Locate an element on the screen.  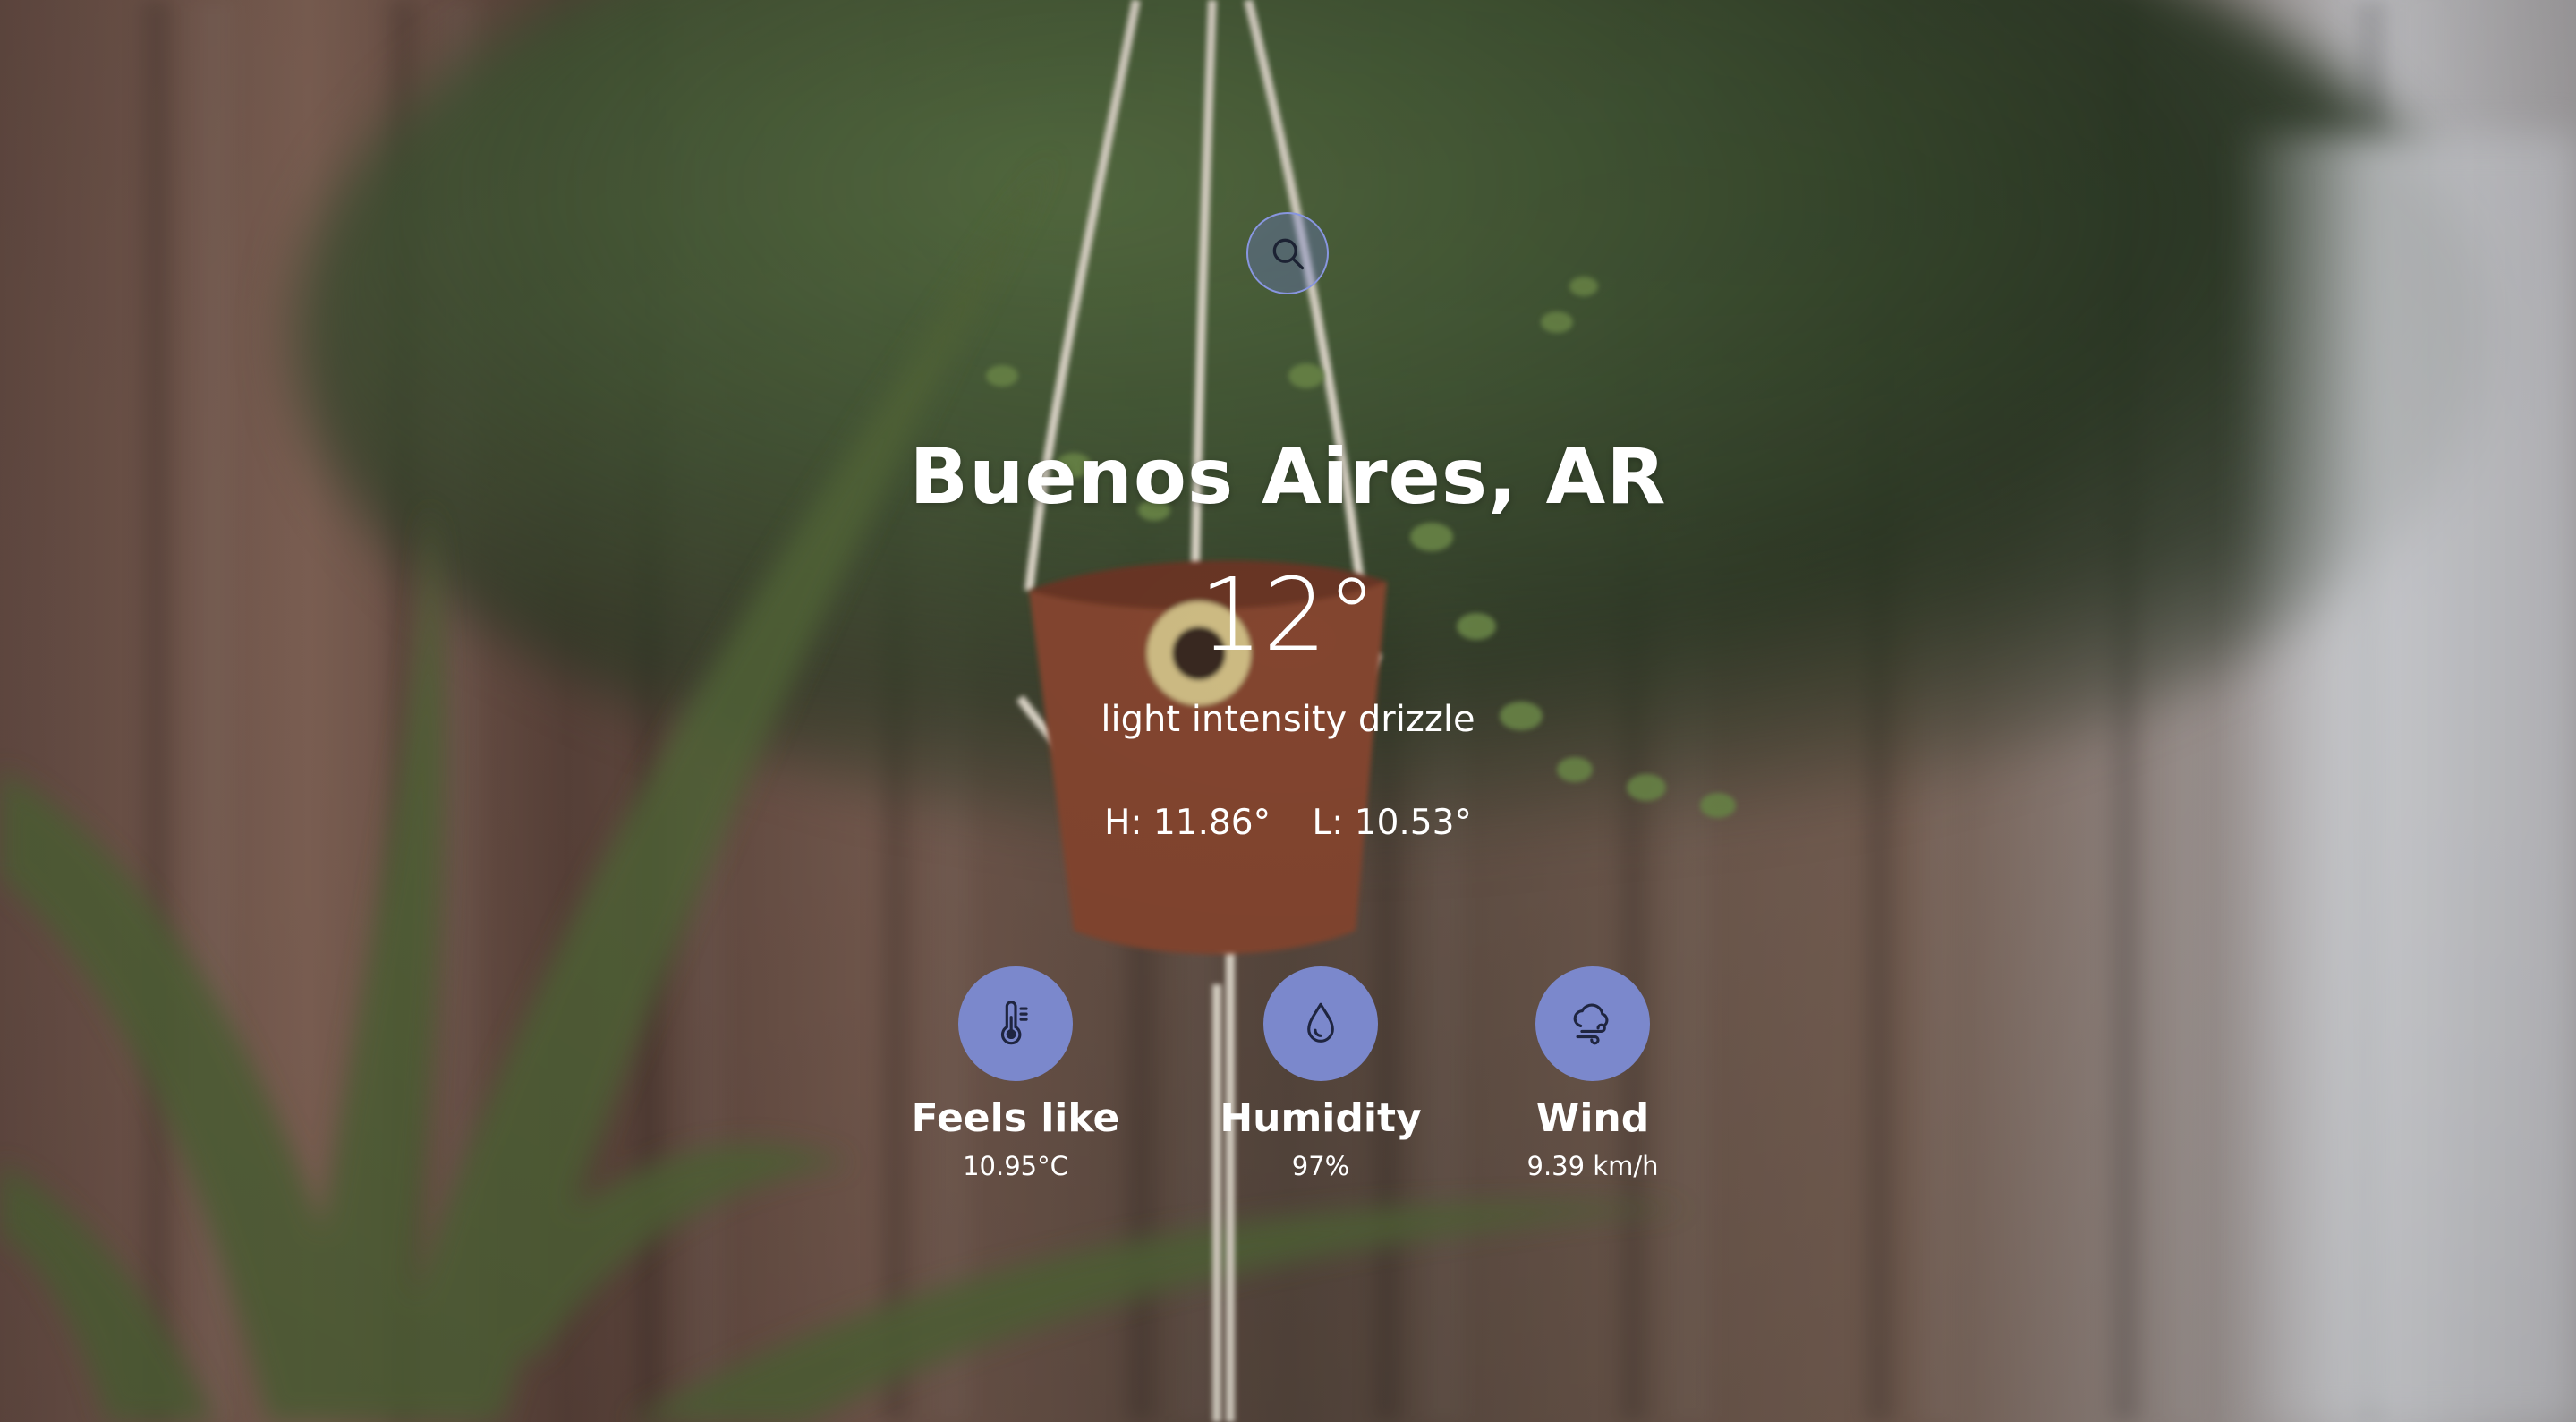
wind-stat: Wind 9.39 km/h is located at coordinates (1593, 1075).